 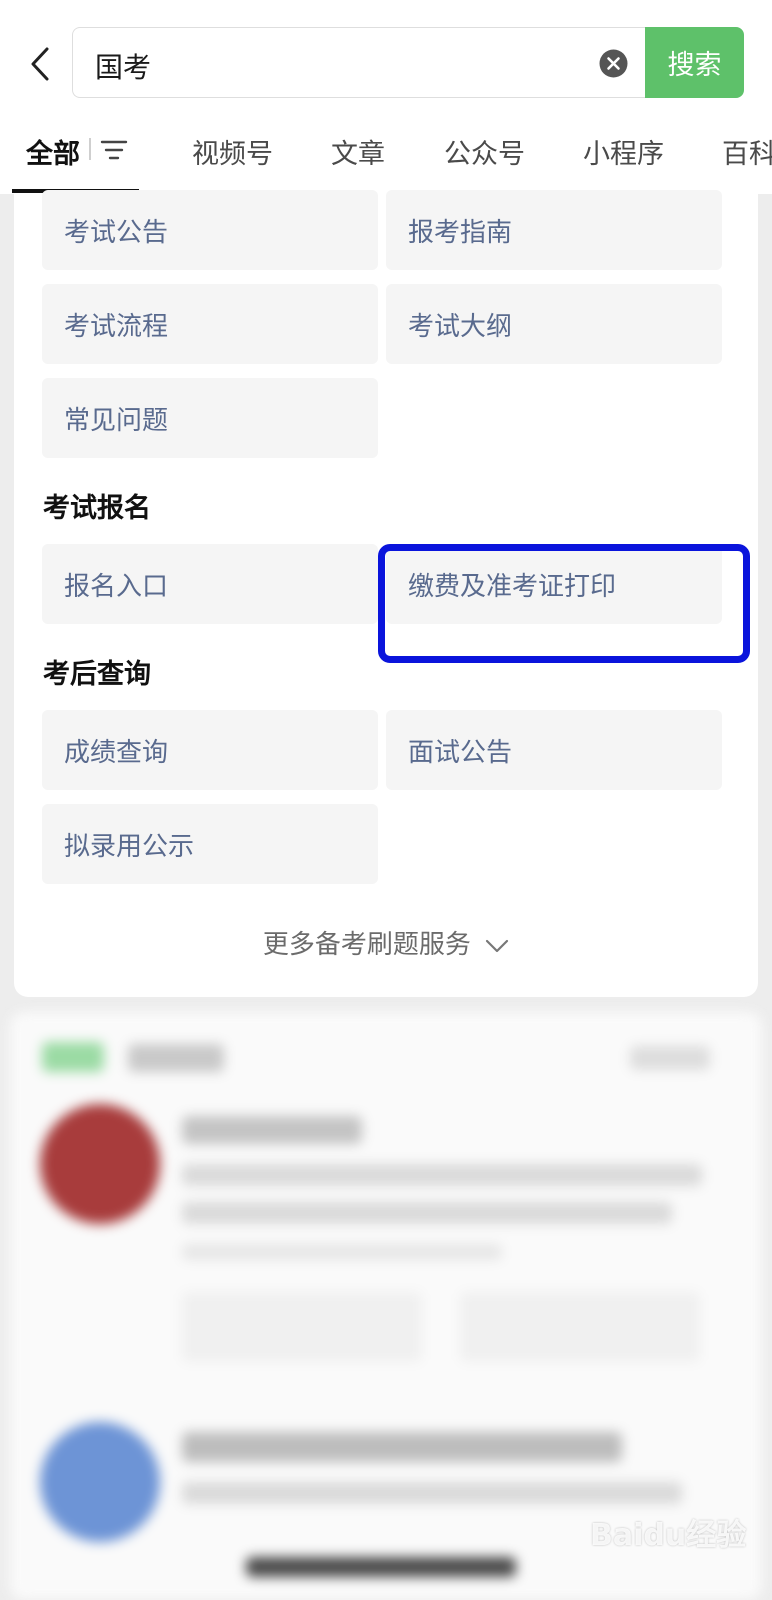 I want to click on service-item-hiring-publicity: 拟录用公示, so click(x=210, y=844).